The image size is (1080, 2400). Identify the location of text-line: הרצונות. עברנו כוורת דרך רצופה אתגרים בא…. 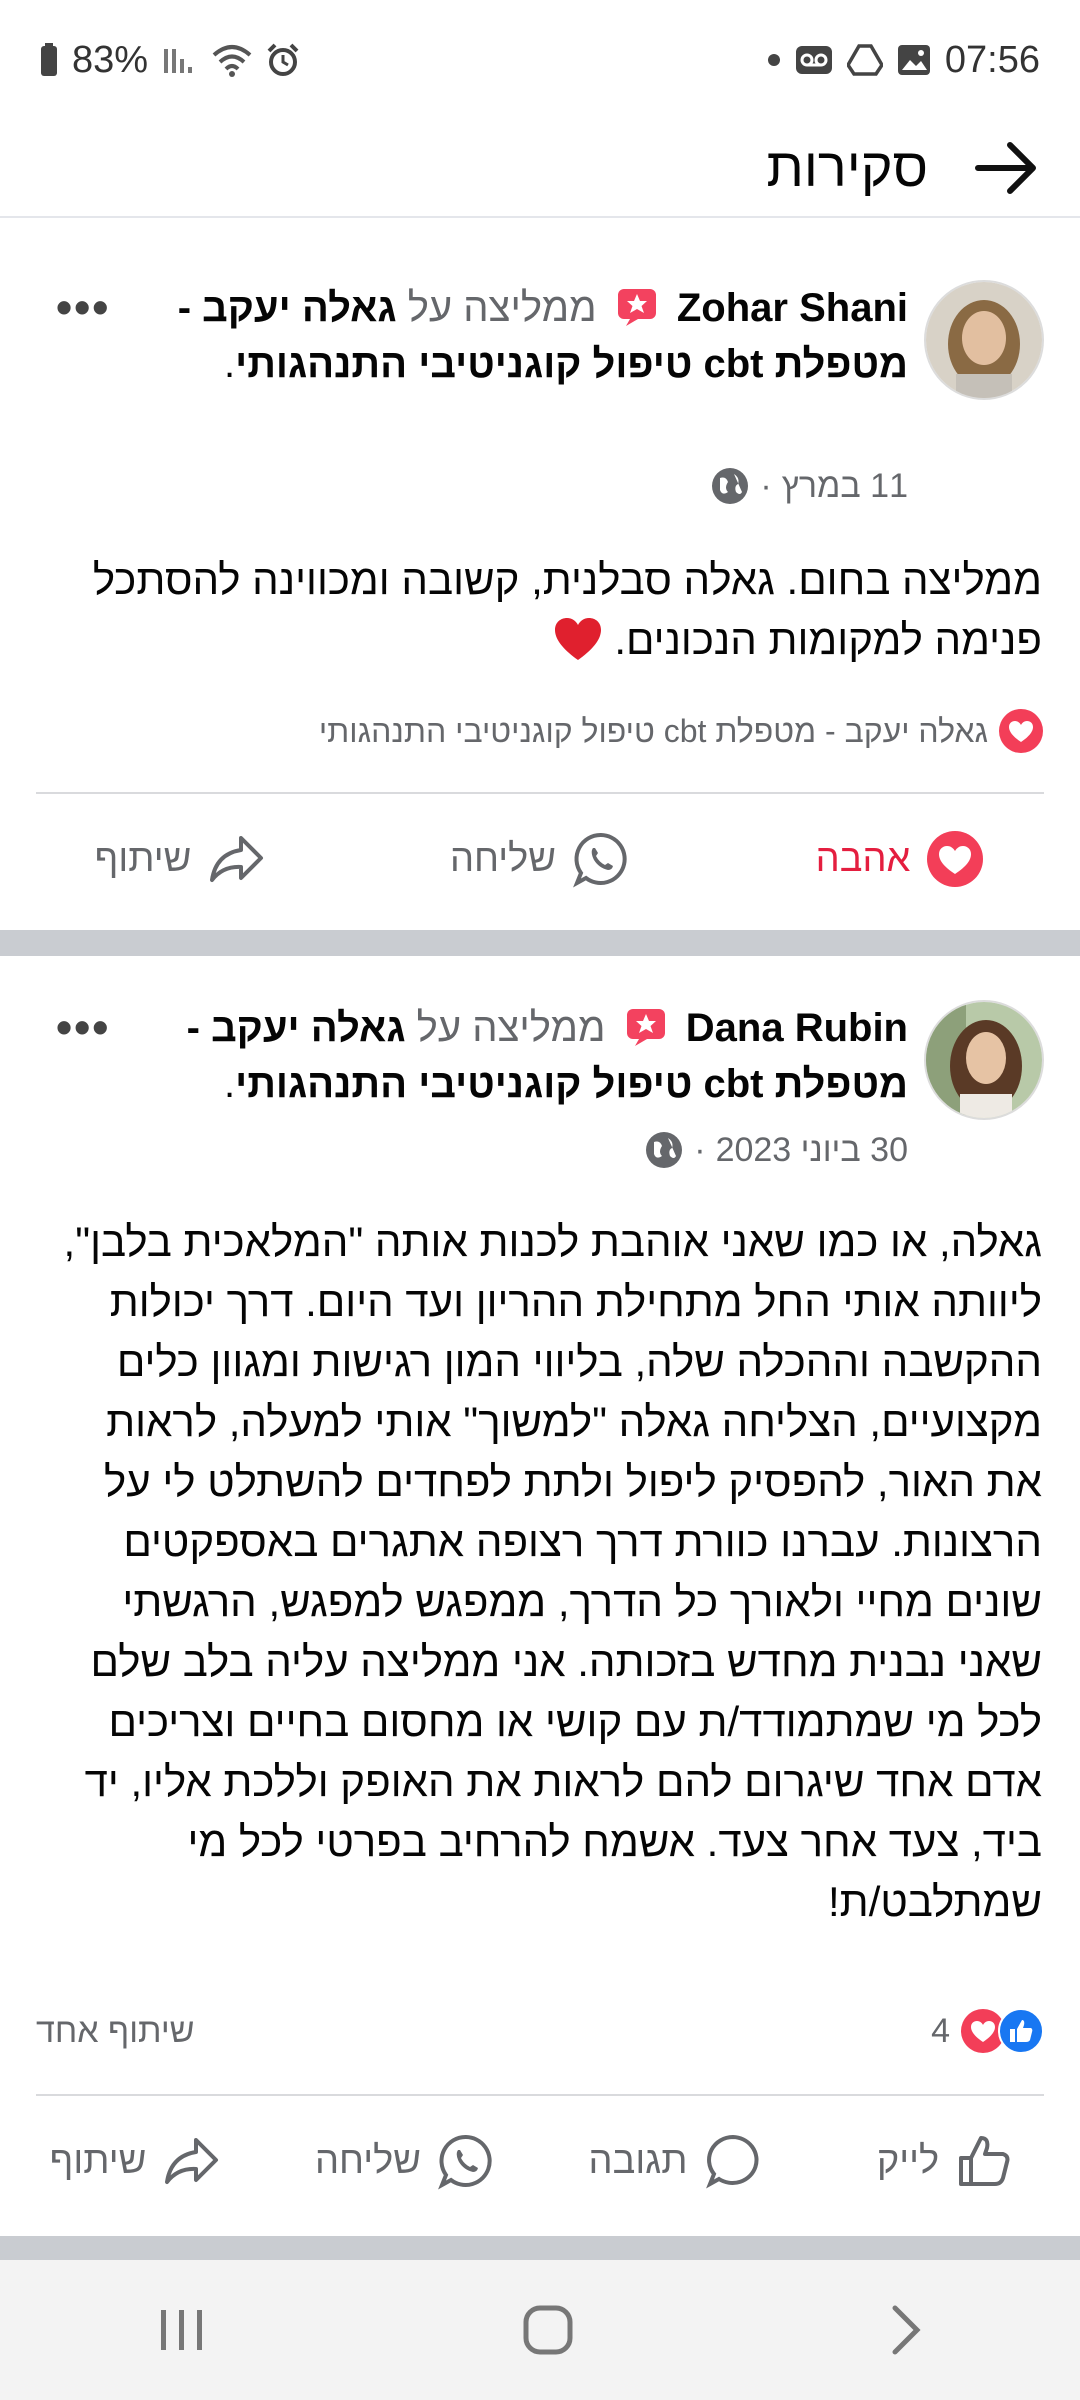
(582, 1541).